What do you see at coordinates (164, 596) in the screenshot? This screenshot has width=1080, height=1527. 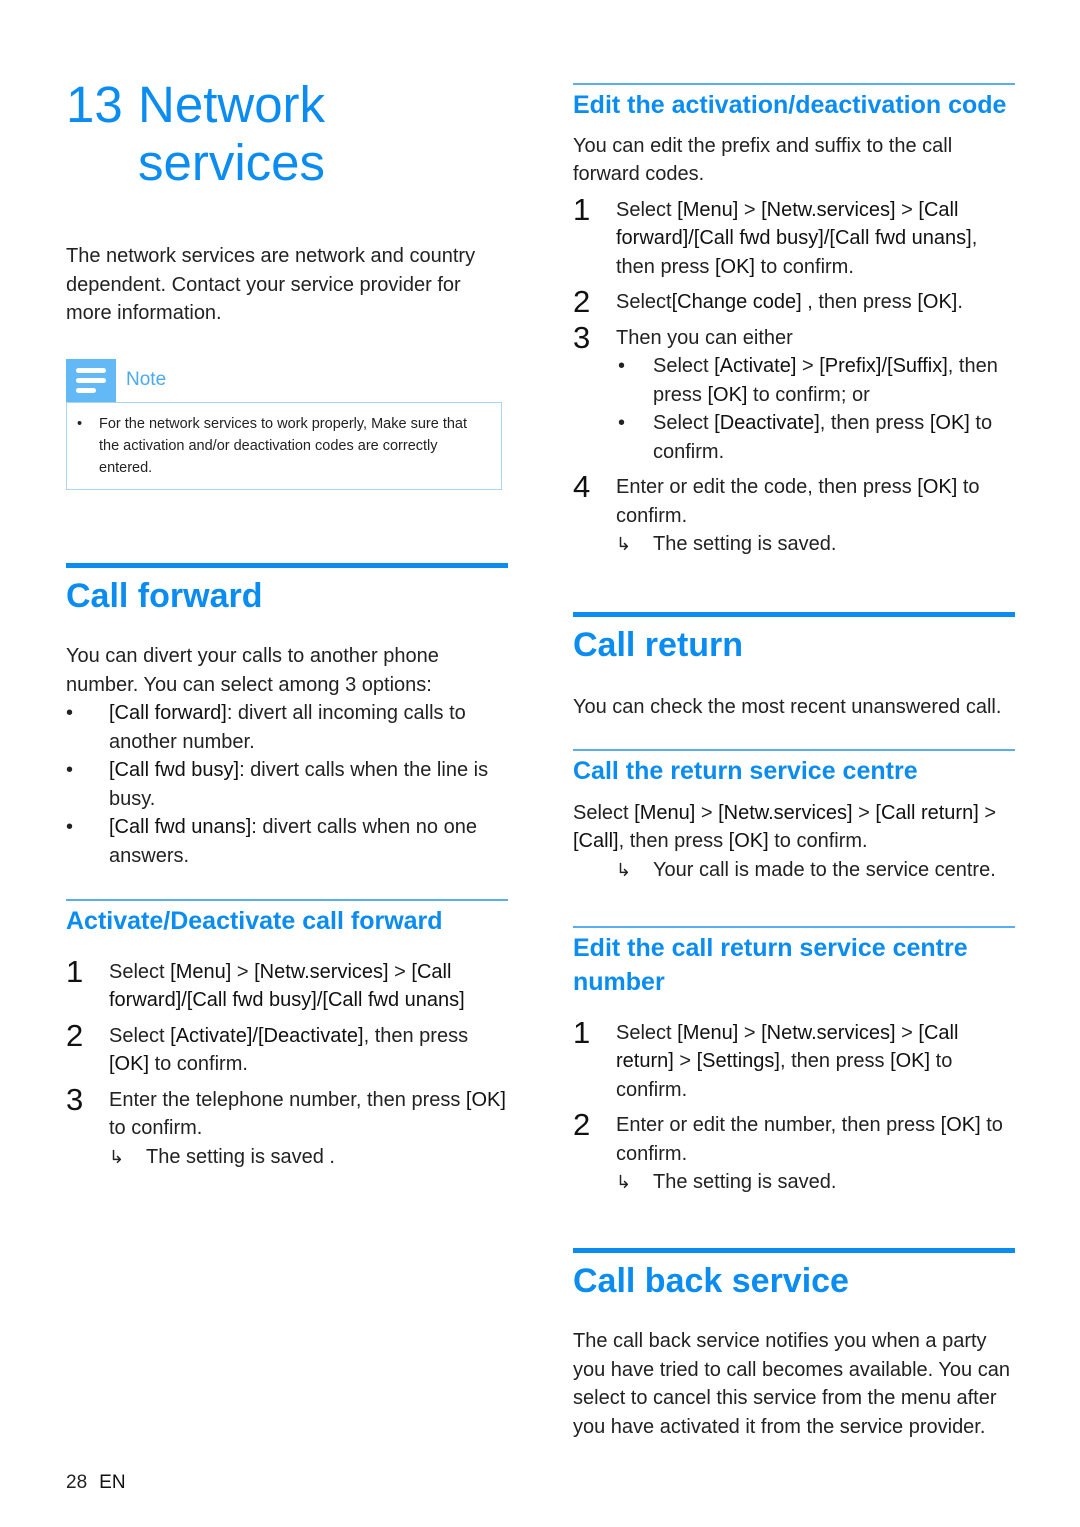 I see `call-forward-heading: Call forward` at bounding box center [164, 596].